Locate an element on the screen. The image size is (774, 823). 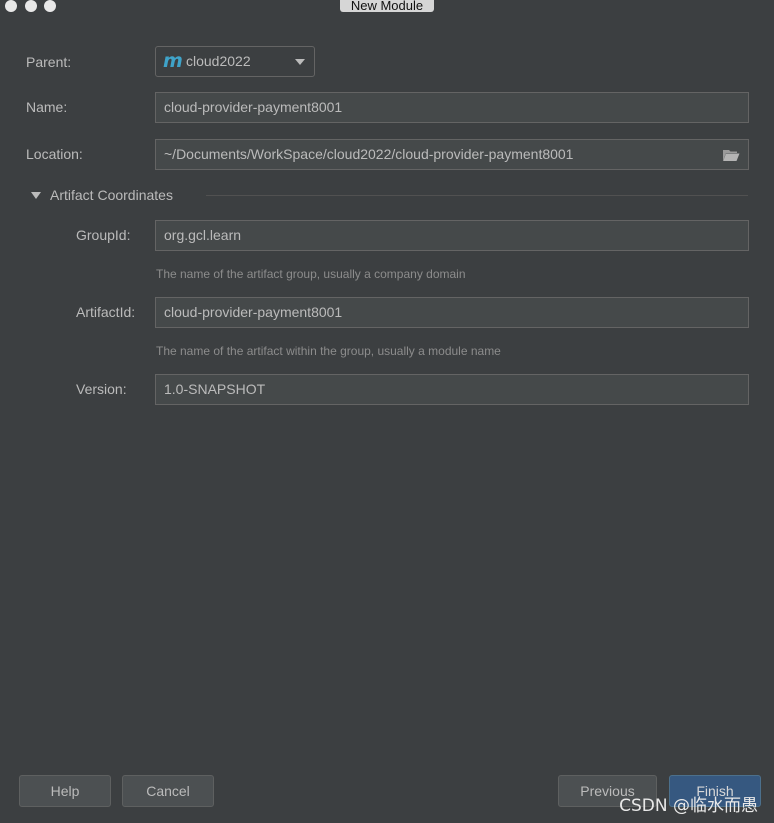
version-field: 1.0-SNAPSHOT is located at coordinates (452, 389).